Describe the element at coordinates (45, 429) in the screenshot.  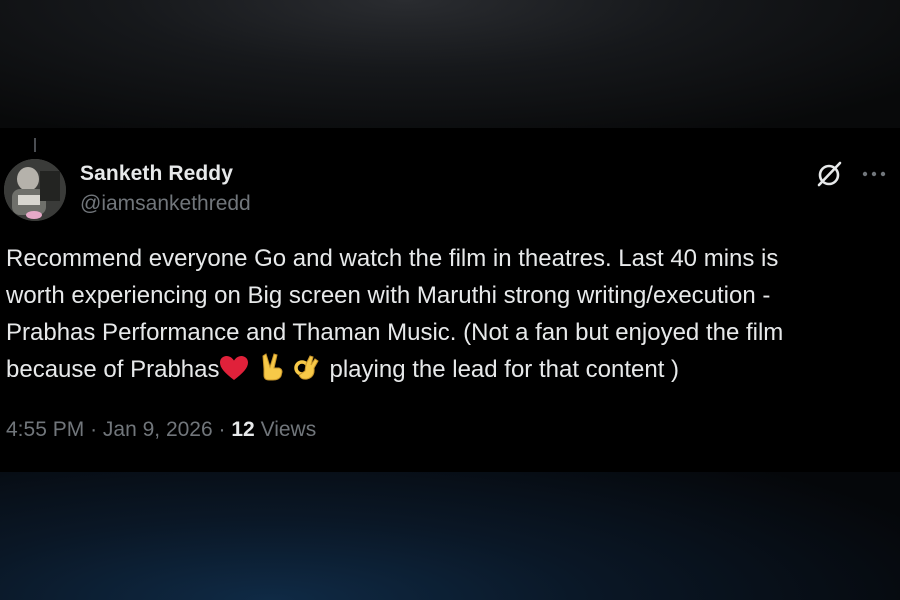
I see `tweet-time: 4:55 PM` at that location.